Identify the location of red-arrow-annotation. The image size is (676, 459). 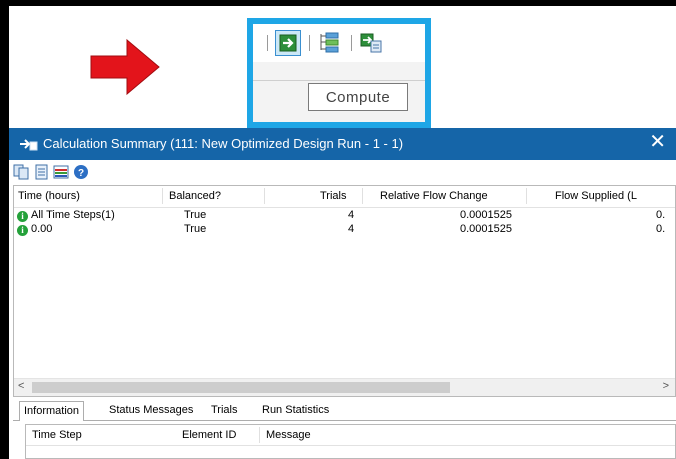
(125, 67).